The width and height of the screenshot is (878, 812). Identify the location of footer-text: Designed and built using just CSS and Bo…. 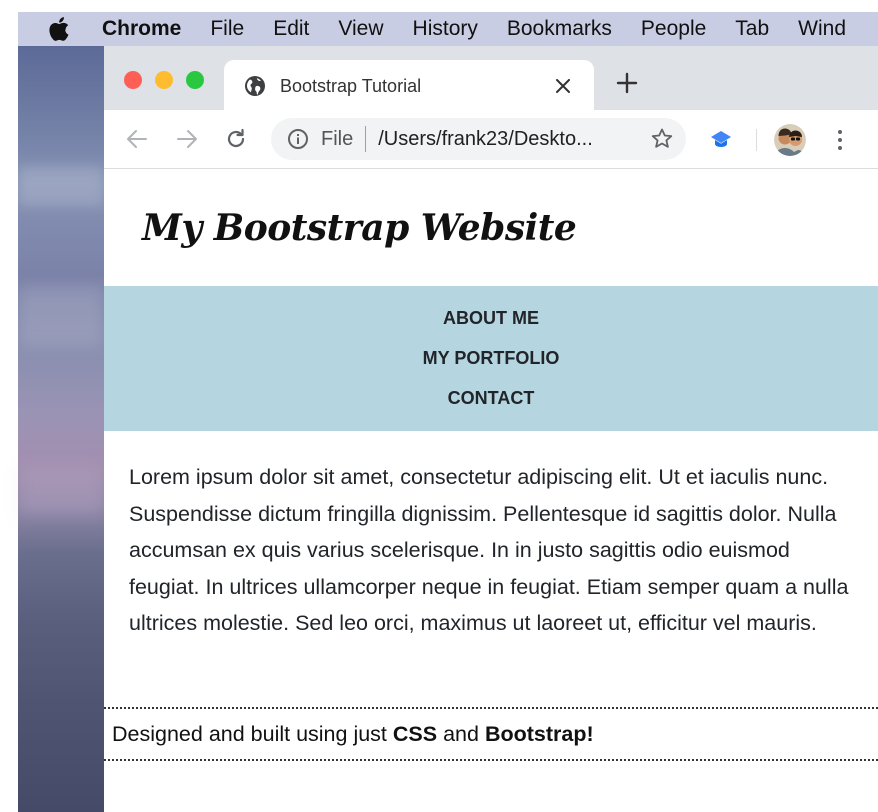
(353, 734).